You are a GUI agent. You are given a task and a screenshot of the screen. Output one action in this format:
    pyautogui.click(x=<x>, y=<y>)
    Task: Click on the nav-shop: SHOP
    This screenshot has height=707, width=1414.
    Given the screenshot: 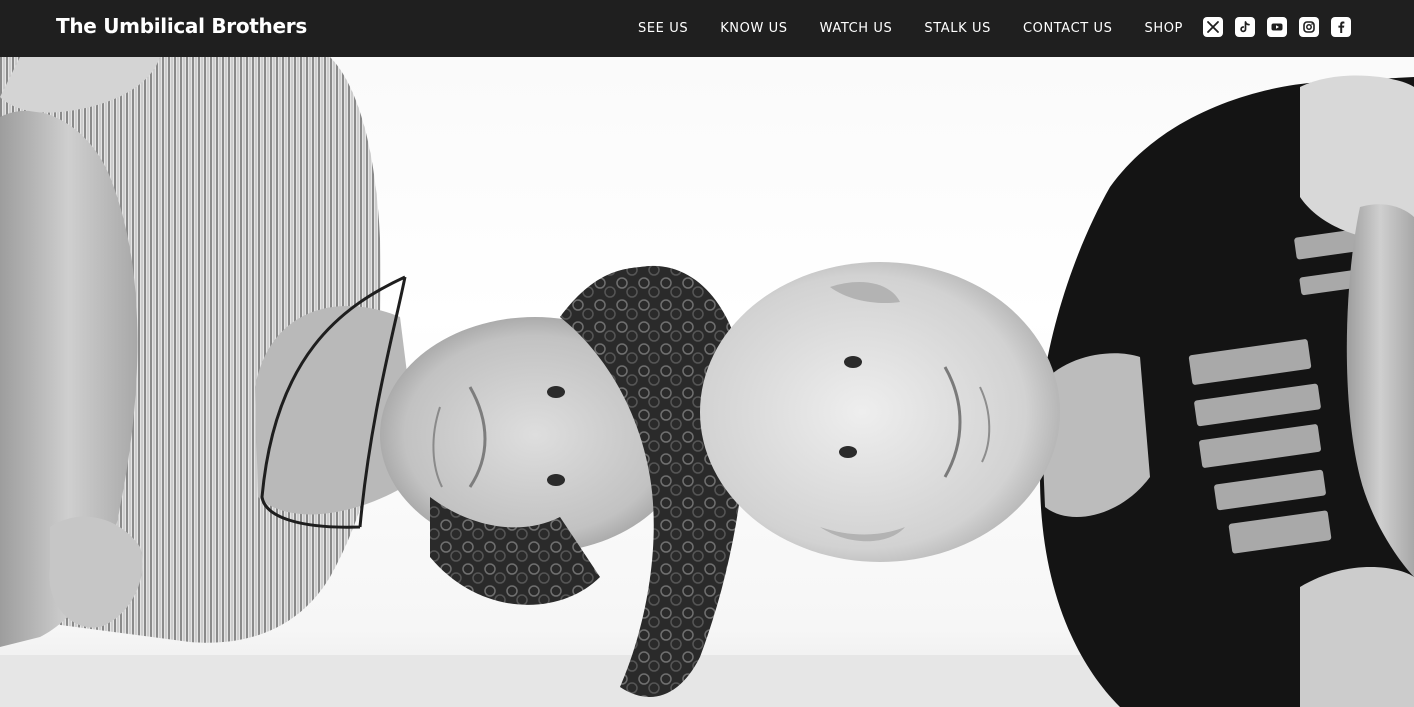 What is the action you would take?
    pyautogui.click(x=1164, y=28)
    